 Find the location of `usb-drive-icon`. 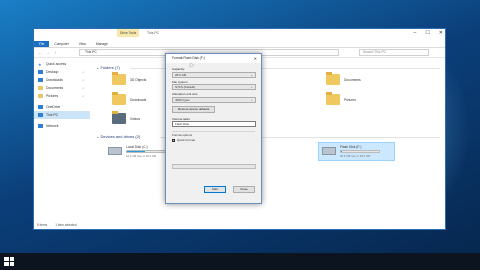

usb-drive-icon is located at coordinates (329, 151).